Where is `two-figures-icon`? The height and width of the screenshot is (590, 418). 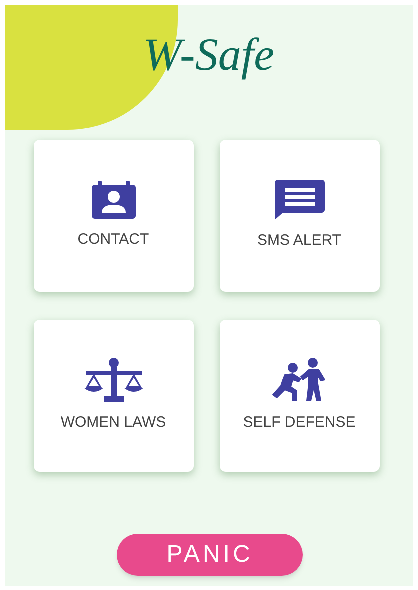 two-figures-icon is located at coordinates (299, 380).